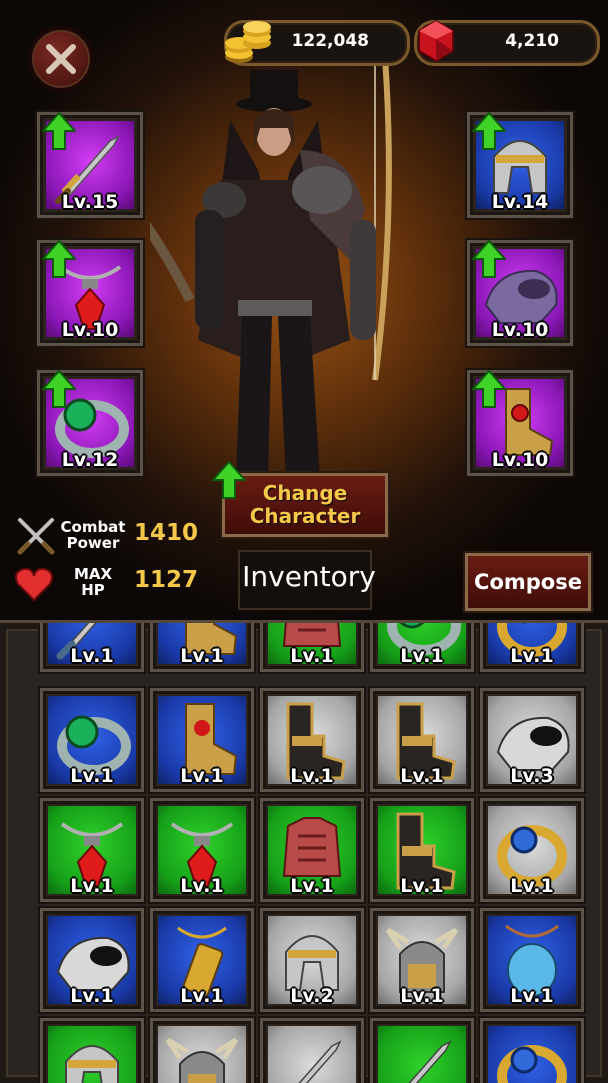 The height and width of the screenshot is (1083, 608). I want to click on close-button, so click(61, 59).